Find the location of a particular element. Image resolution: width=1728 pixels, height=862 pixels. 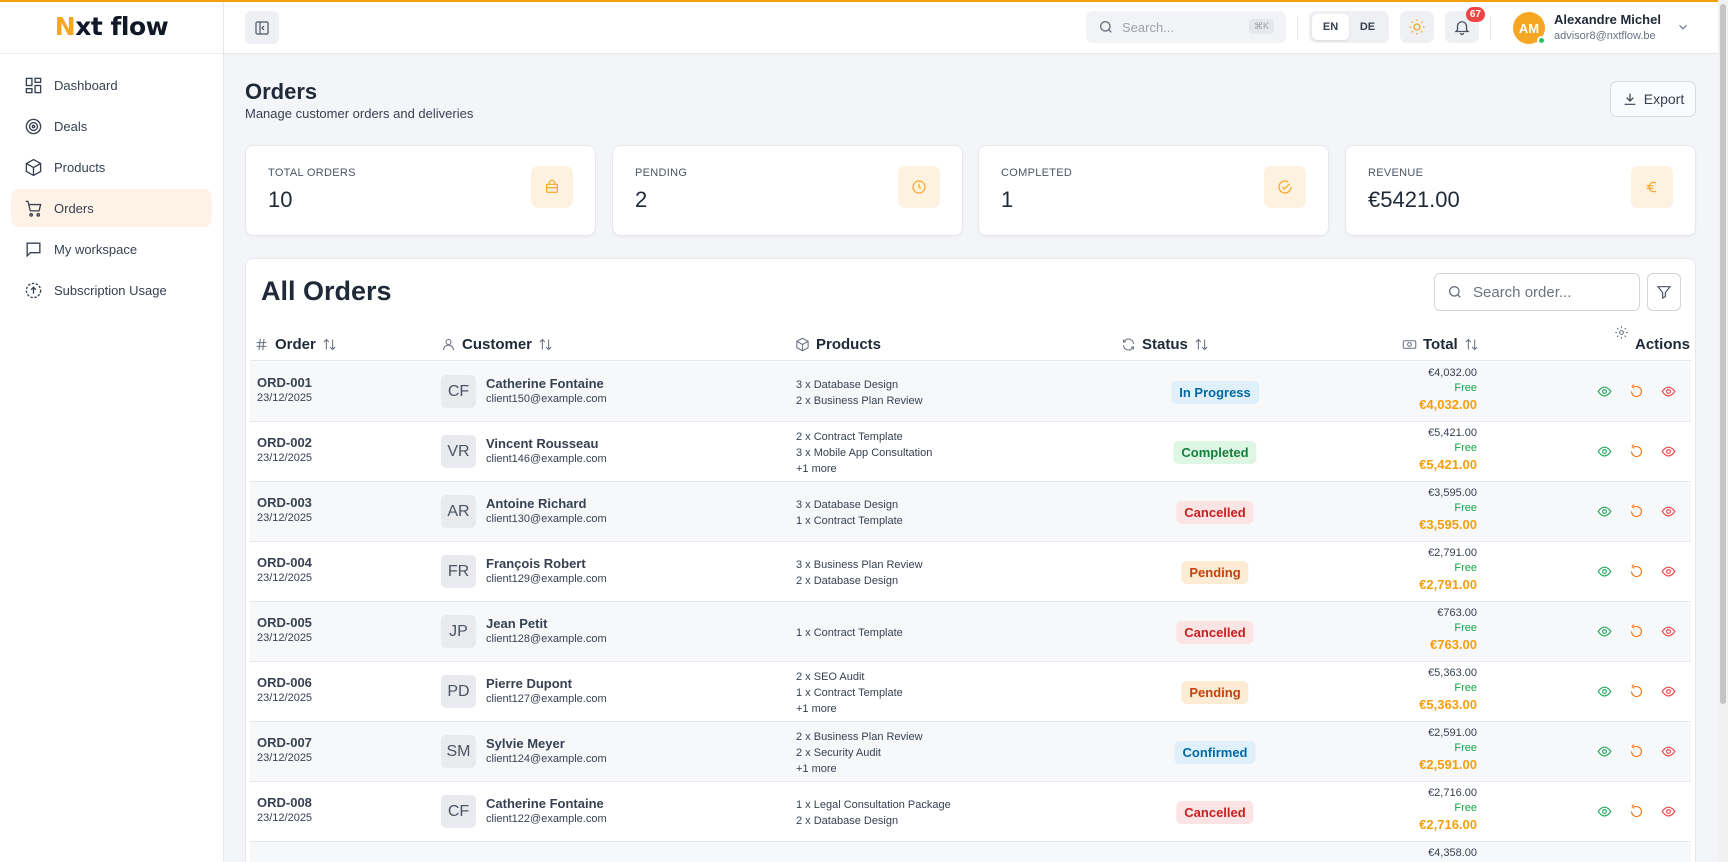

sidebar-item-my-workspace: My workspace is located at coordinates (111, 249).